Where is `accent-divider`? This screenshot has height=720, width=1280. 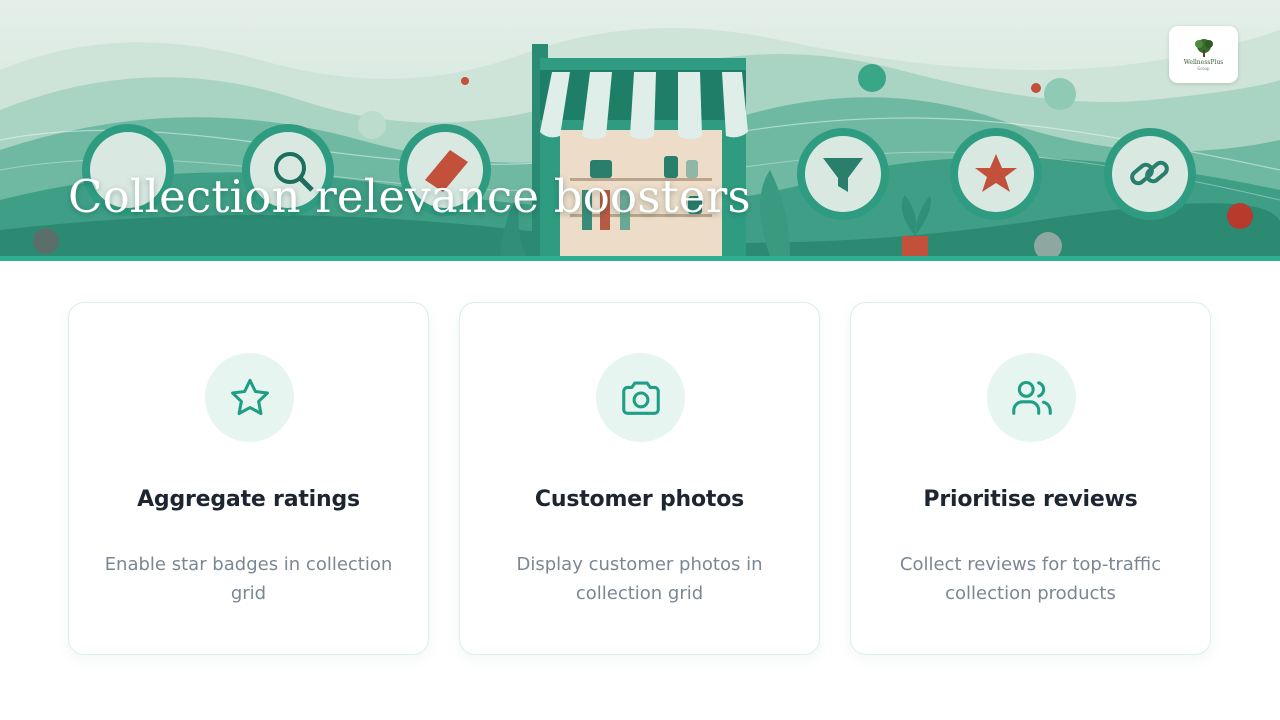
accent-divider is located at coordinates (640, 258).